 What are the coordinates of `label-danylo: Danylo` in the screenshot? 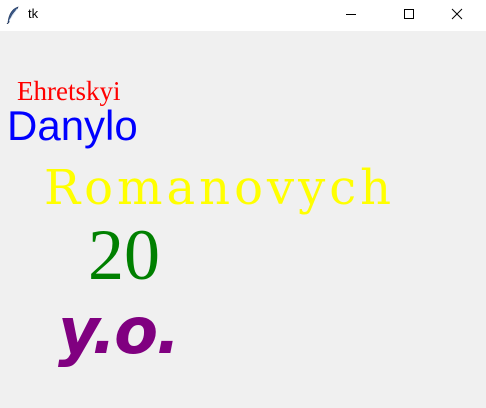 It's located at (72, 125).